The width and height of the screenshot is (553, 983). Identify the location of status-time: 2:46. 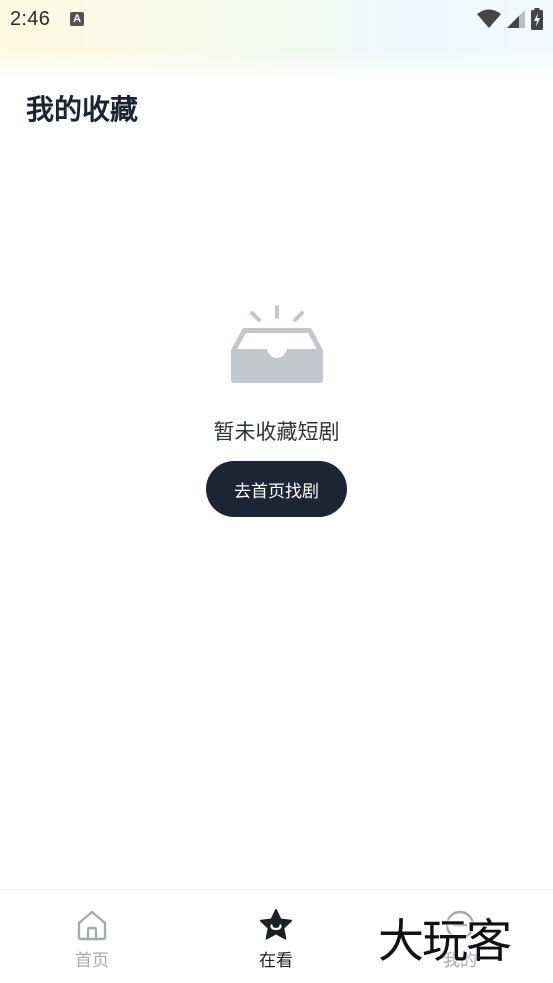
(30, 18).